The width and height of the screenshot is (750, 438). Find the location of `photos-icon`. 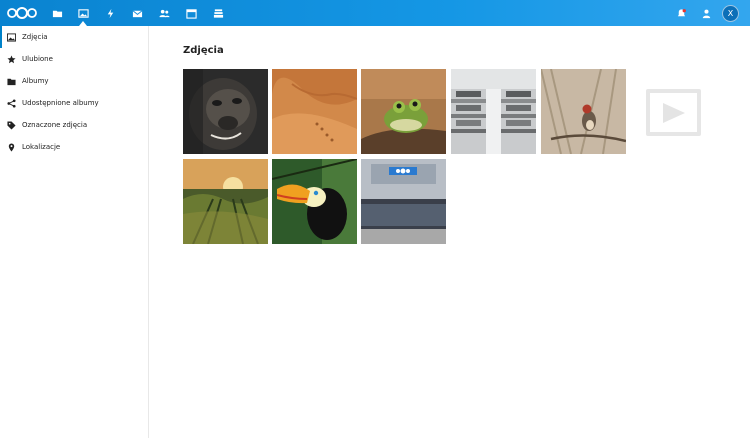

photos-icon is located at coordinates (83, 13).